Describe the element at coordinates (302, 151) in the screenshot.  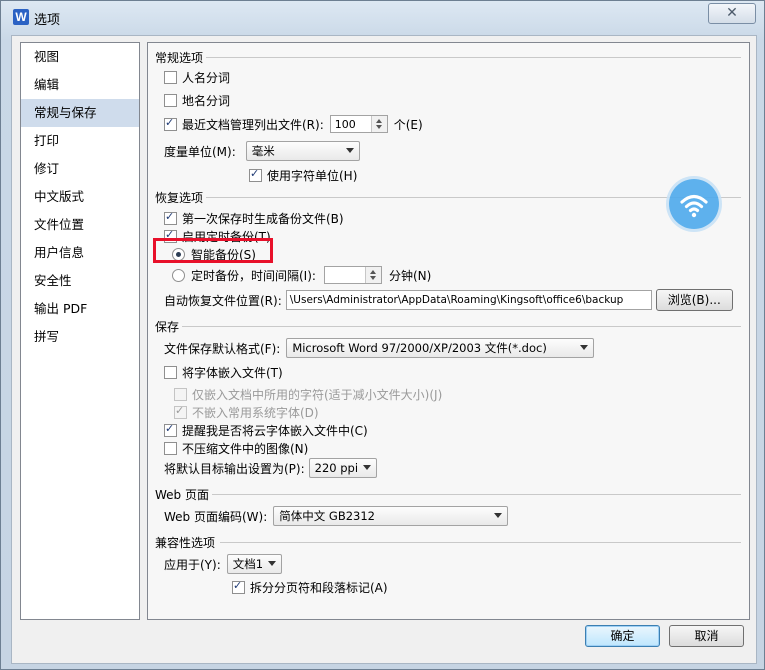
I see `measure-unit-select: 毫米` at that location.